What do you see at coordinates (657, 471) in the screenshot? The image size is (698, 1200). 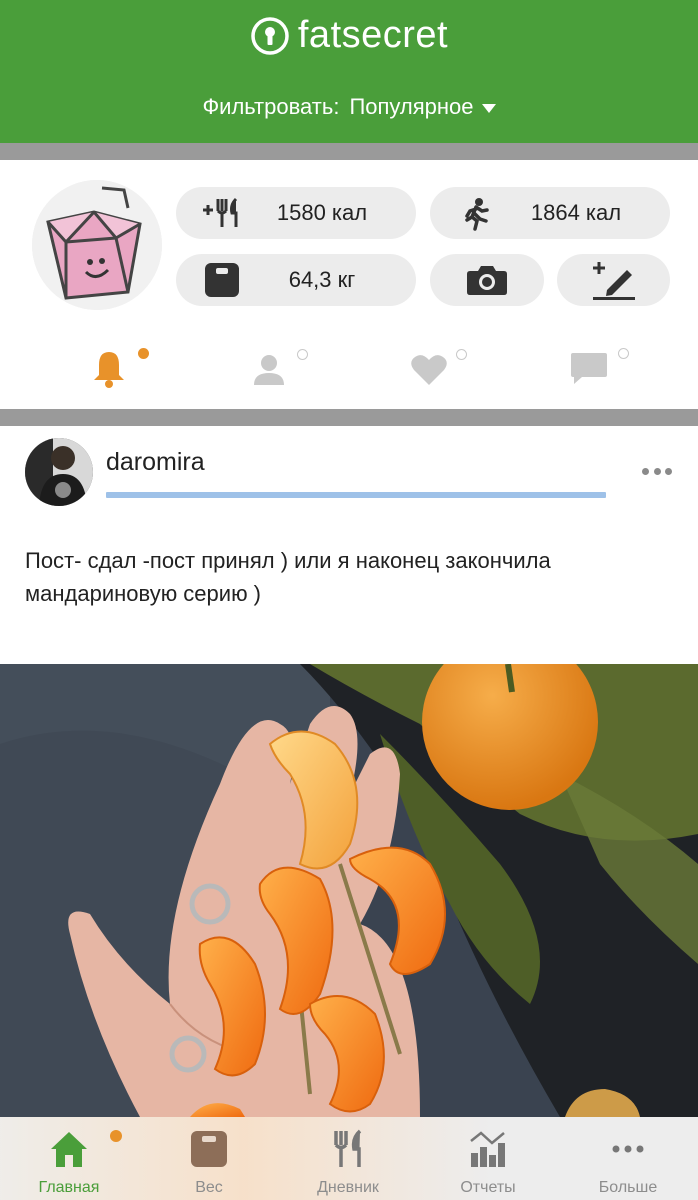 I see `post-more-icon` at bounding box center [657, 471].